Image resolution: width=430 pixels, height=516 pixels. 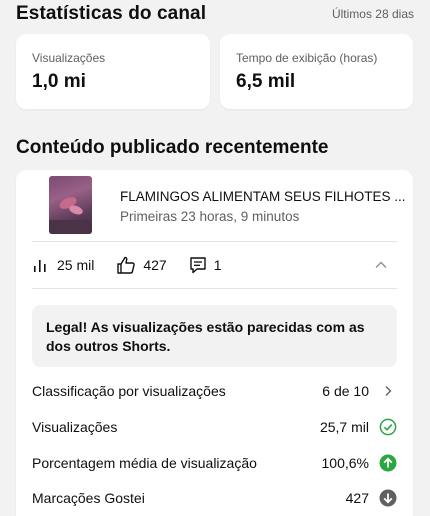 I want to click on views-metric-value: 25 mil, so click(x=76, y=265).